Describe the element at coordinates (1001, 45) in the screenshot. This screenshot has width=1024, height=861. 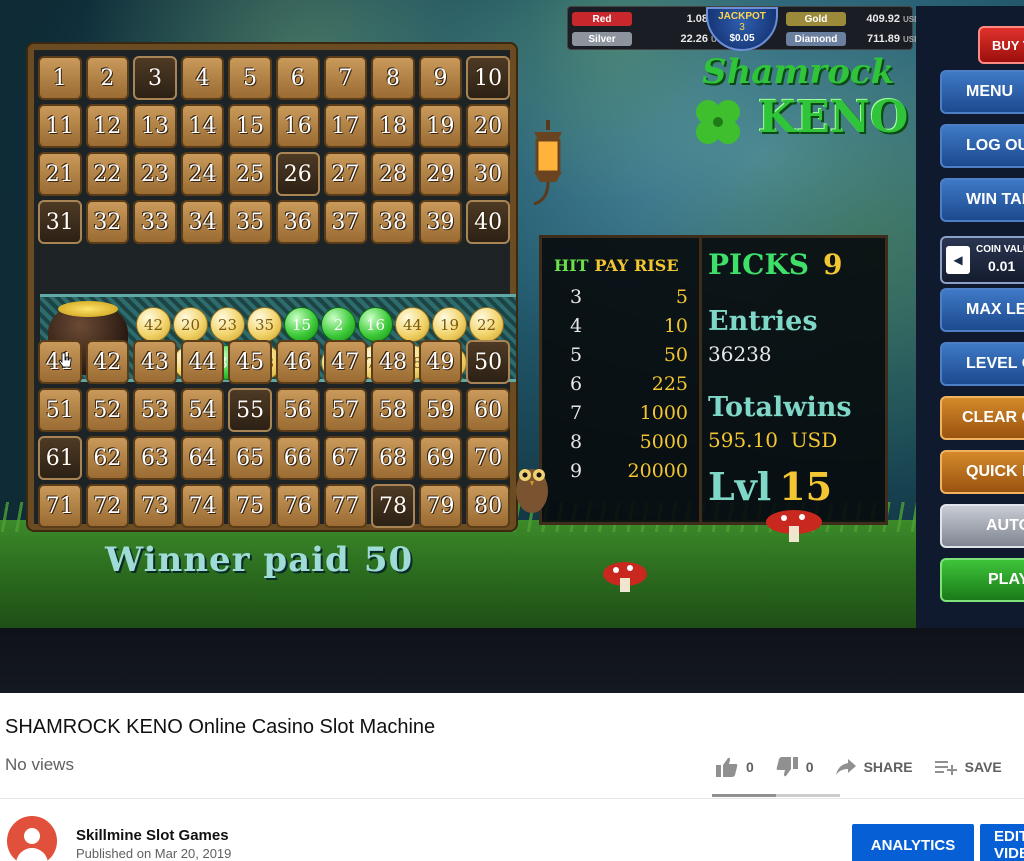
I see `buy-time-button: BUY TIME` at that location.